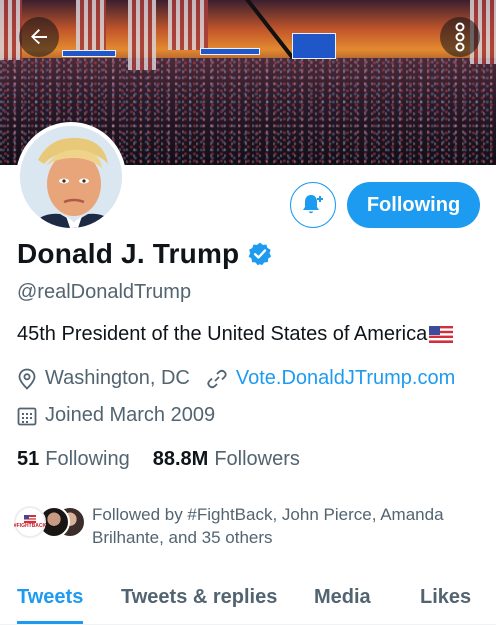 The image size is (496, 625). I want to click on us-flag-emoji-icon, so click(441, 334).